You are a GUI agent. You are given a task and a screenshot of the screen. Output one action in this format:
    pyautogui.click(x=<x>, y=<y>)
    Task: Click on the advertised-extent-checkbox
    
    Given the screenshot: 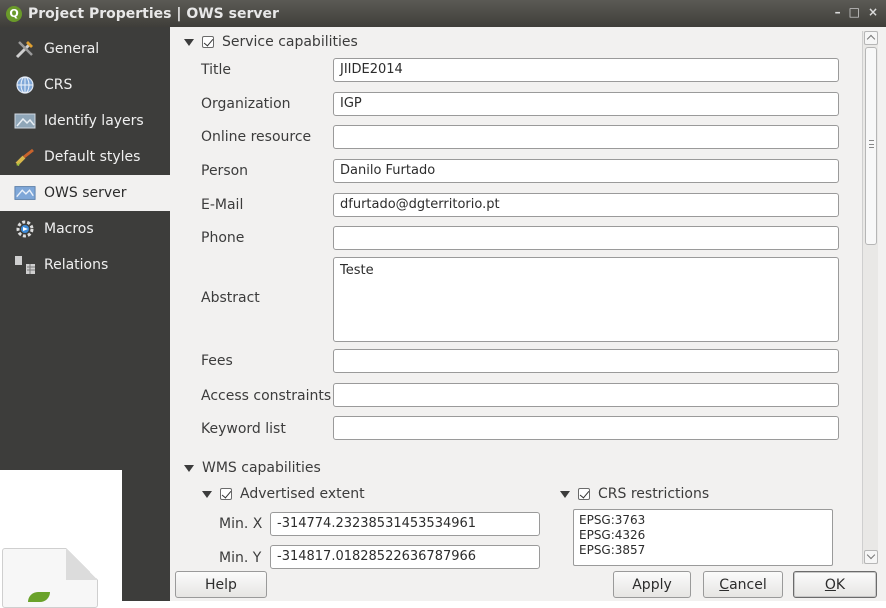 What is the action you would take?
    pyautogui.click(x=226, y=494)
    